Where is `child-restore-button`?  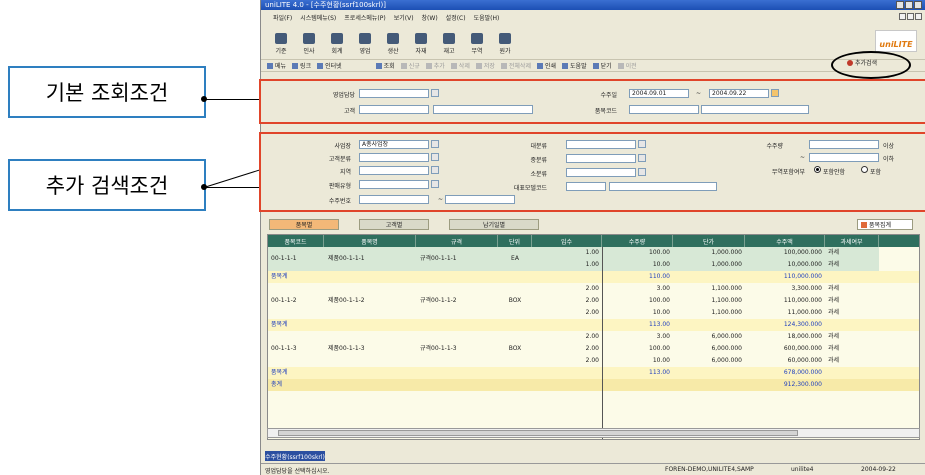
child-restore-button is located at coordinates (910, 16).